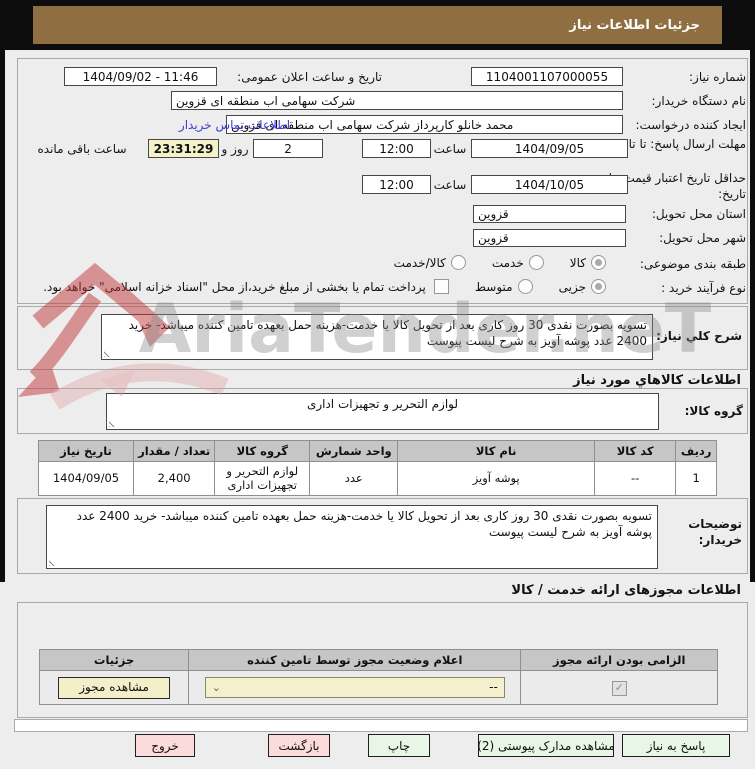  What do you see at coordinates (140, 76) in the screenshot?
I see `announce-datetime-field: 11:46 - 1404/09/02` at bounding box center [140, 76].